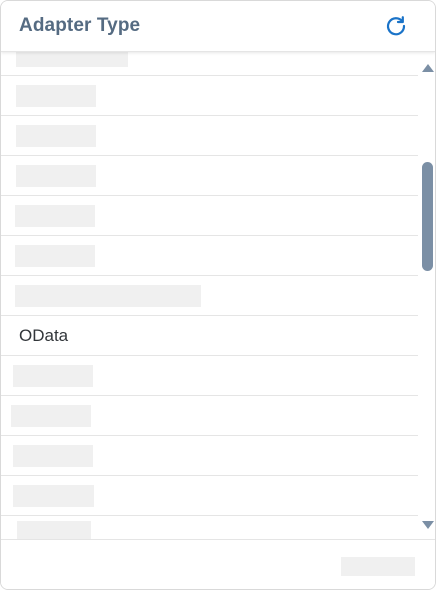 The image size is (436, 590). Describe the element at coordinates (428, 524) in the screenshot. I see `triangle-down-icon` at that location.